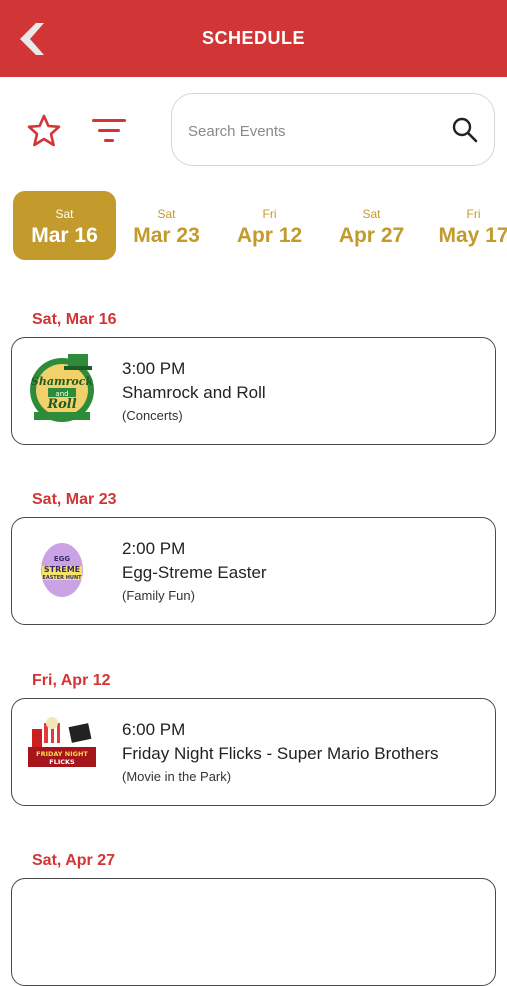 The image size is (507, 986). I want to click on date-tab: Fri May 17, so click(464, 225).